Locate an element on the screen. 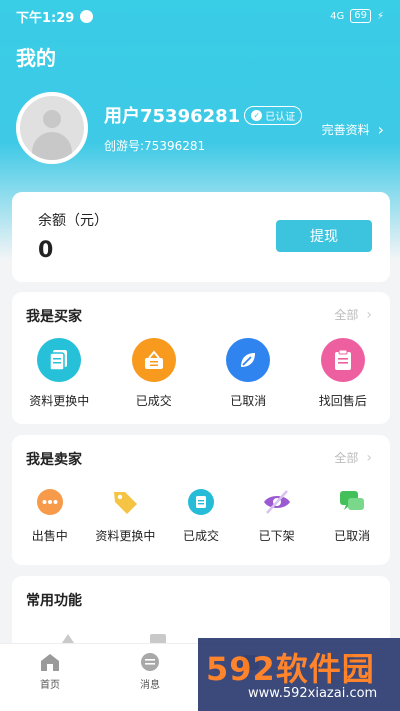 The width and height of the screenshot is (400, 711). tab-home: 首页 is located at coordinates (50, 677).